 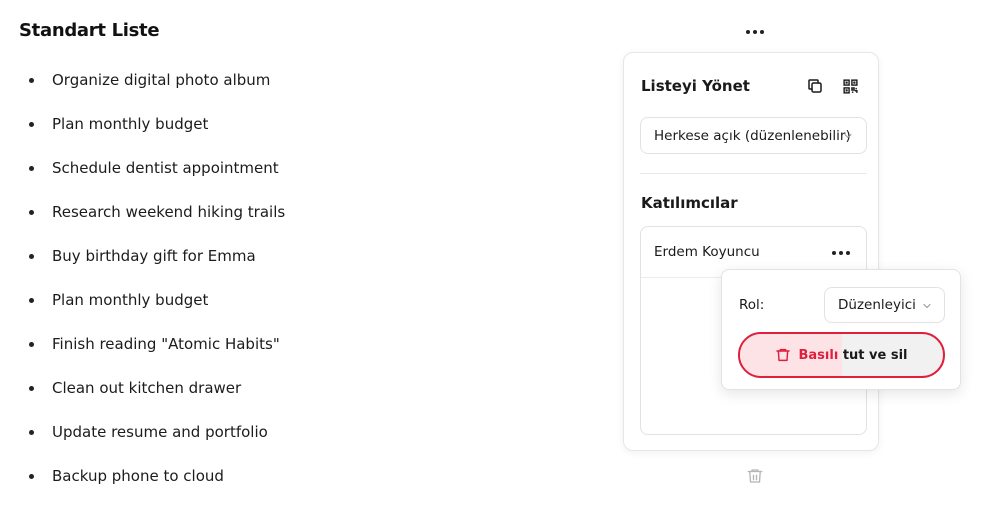 I want to click on panel-title: Listeyi Yönet, so click(x=695, y=86).